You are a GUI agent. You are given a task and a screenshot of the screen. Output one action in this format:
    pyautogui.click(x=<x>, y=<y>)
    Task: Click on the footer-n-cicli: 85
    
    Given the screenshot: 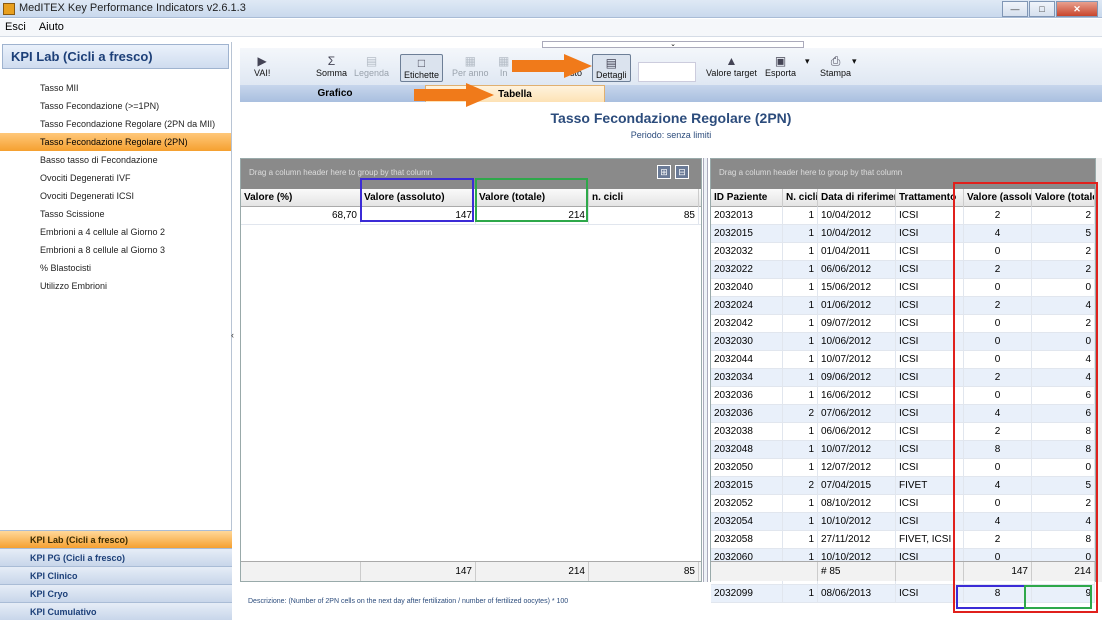 What is the action you would take?
    pyautogui.click(x=644, y=571)
    